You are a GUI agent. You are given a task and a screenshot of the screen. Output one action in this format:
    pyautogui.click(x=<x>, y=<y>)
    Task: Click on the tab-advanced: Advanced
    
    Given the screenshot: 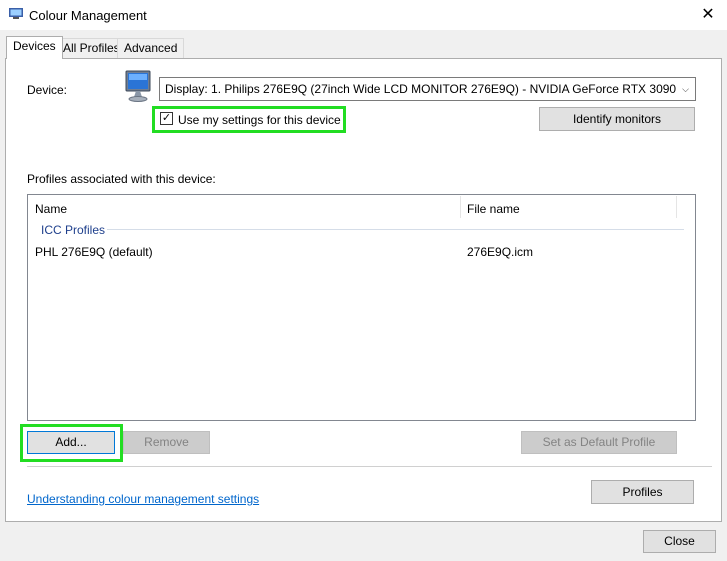 What is the action you would take?
    pyautogui.click(x=151, y=48)
    